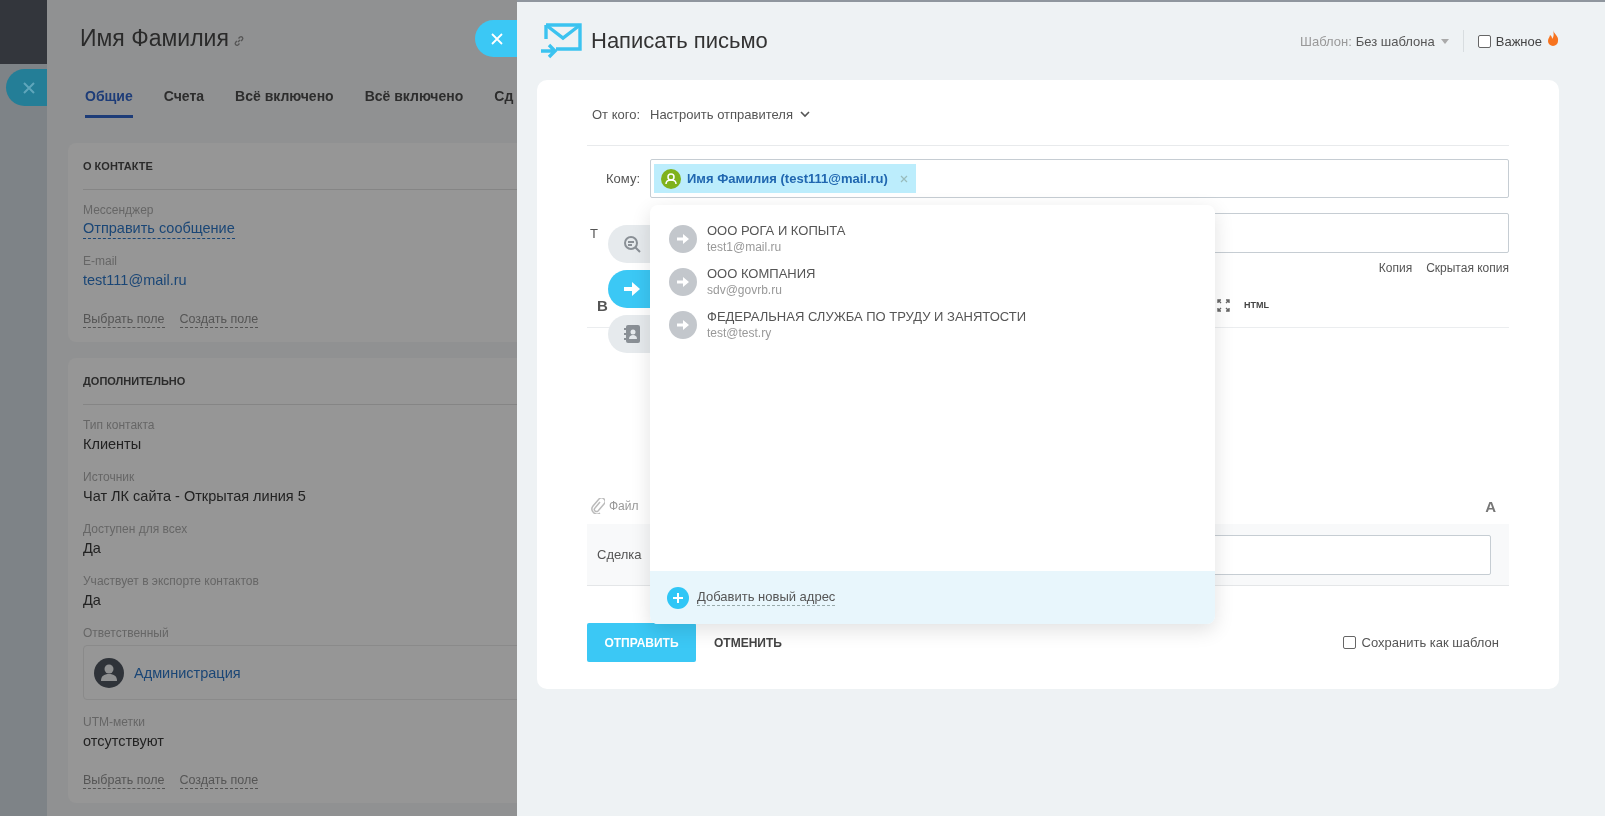 The image size is (1605, 816). I want to click on dialog-title: Написать письмо, so click(679, 41).